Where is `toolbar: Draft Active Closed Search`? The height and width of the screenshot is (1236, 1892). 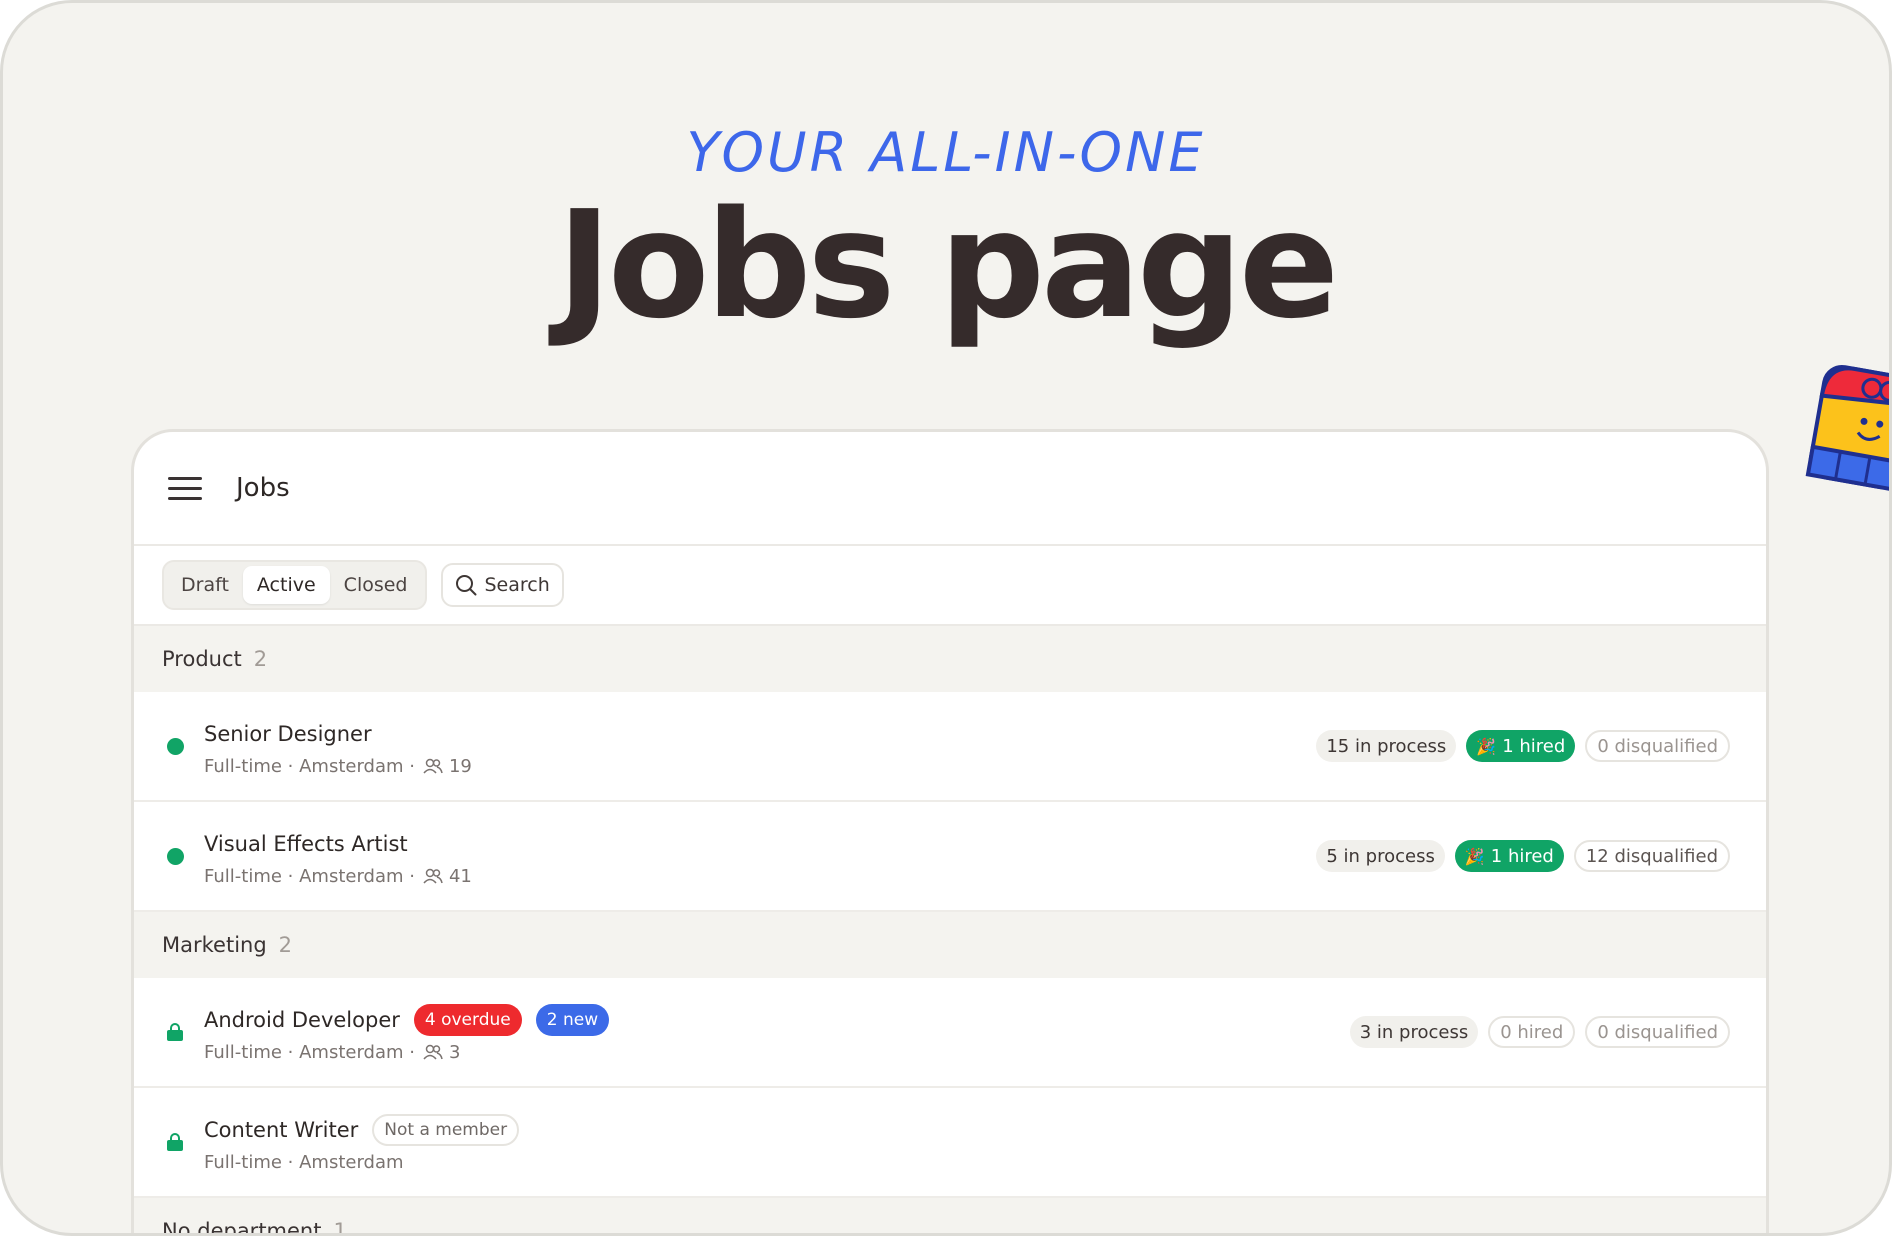 toolbar: Draft Active Closed Search is located at coordinates (950, 586).